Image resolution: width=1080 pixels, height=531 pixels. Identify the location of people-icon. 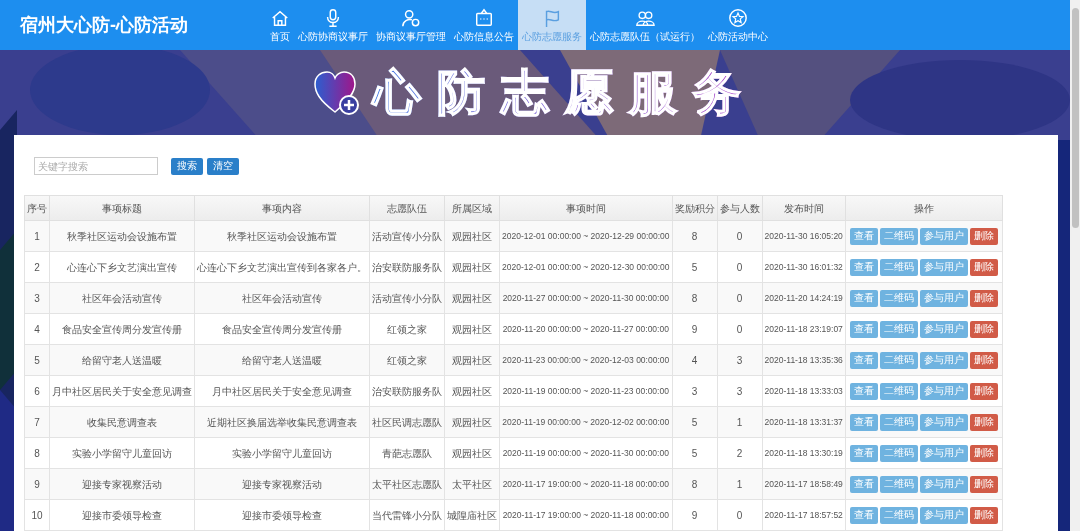
(645, 18).